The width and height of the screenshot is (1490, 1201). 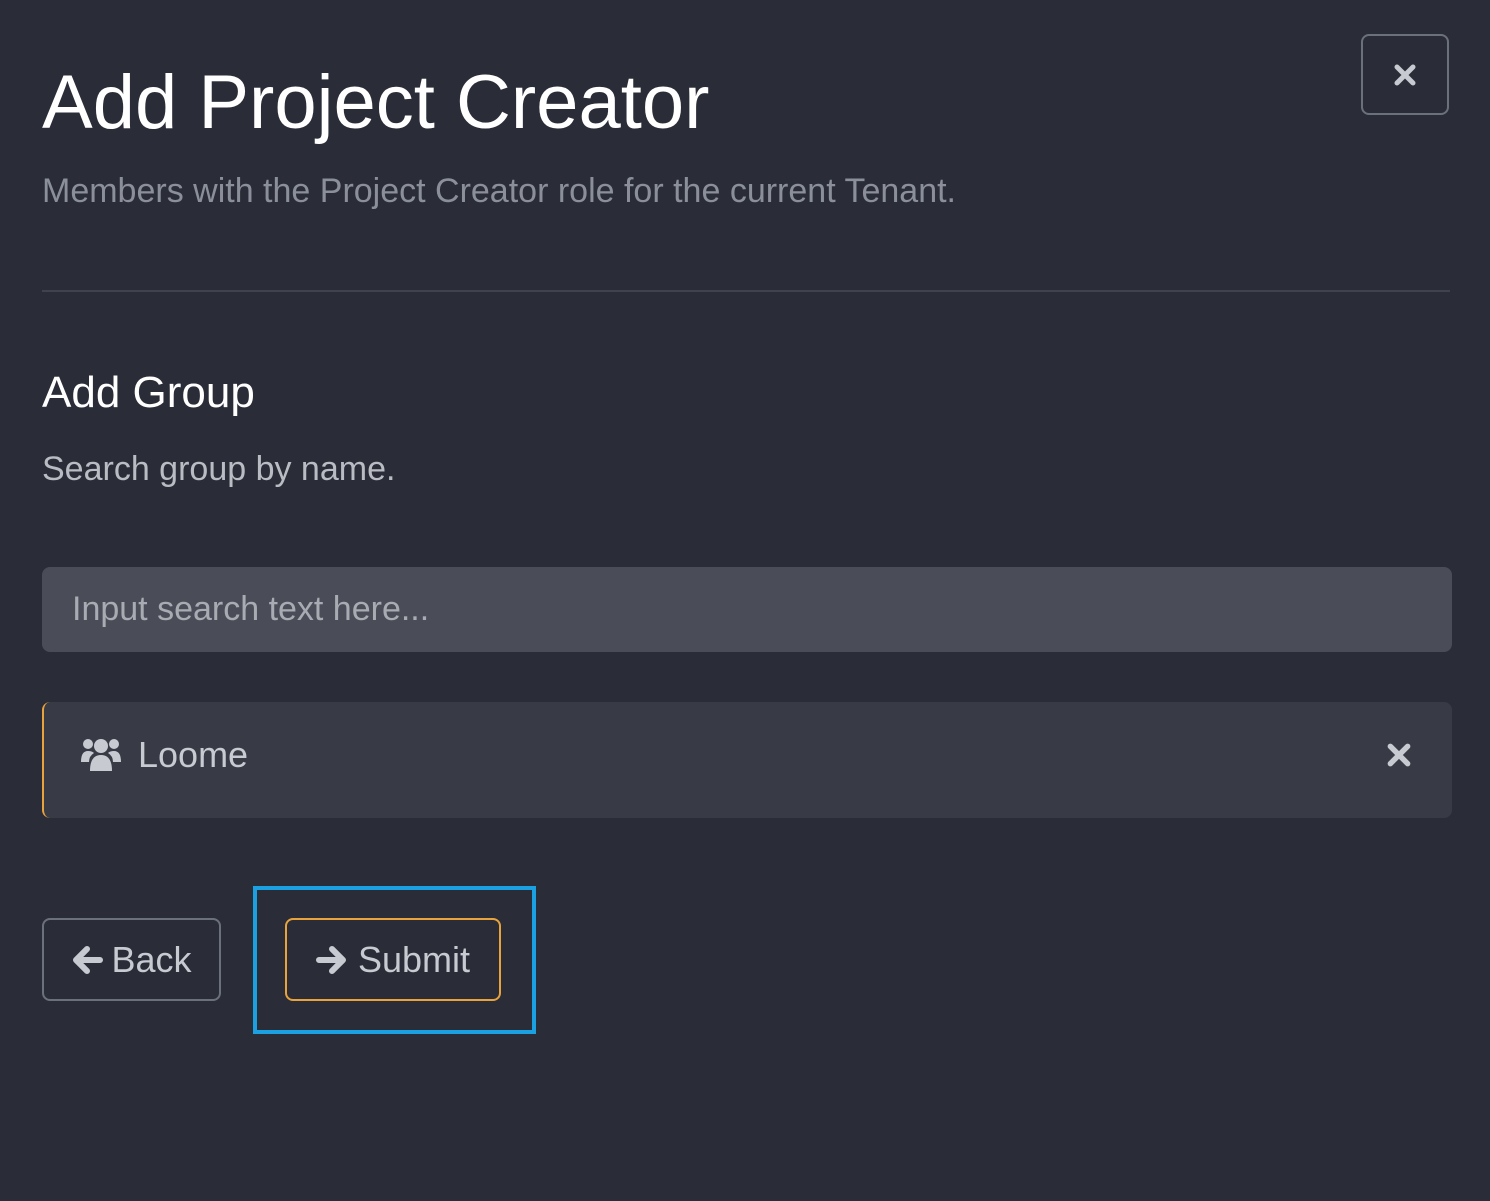 I want to click on remove-group-button, so click(x=1399, y=755).